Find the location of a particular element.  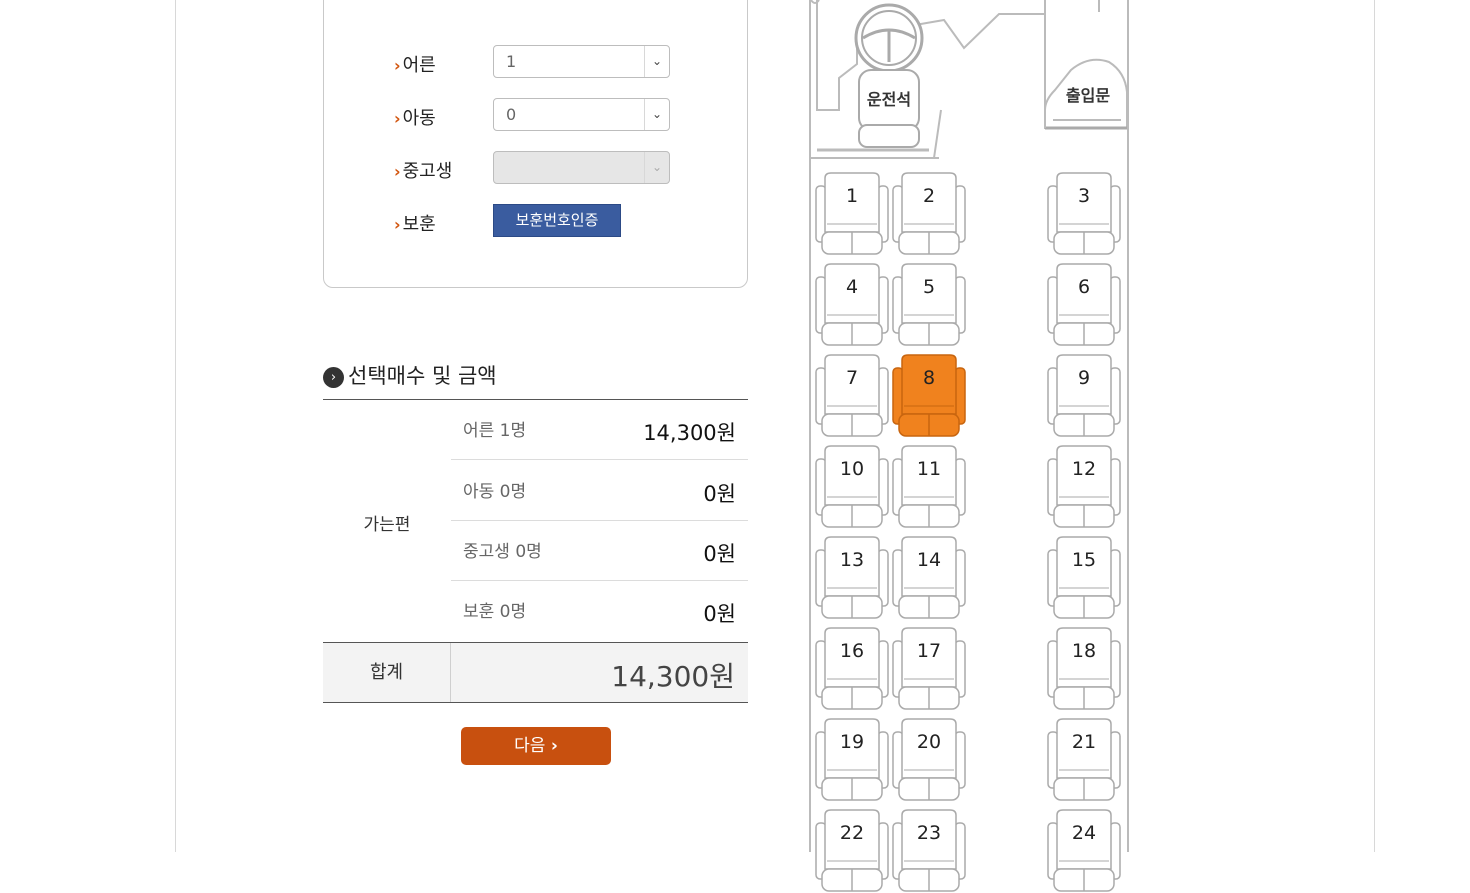

total-value: 14,300원 is located at coordinates (673, 676).